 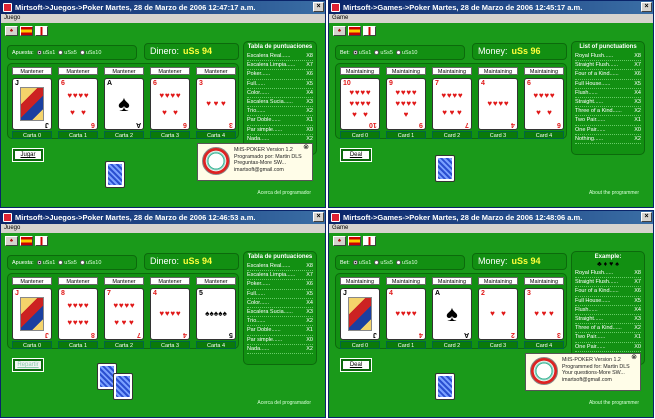 I want to click on playing-card-4: 5 ♠ ♠ ♠ ♠ ♠ 5, so click(x=216, y=314).